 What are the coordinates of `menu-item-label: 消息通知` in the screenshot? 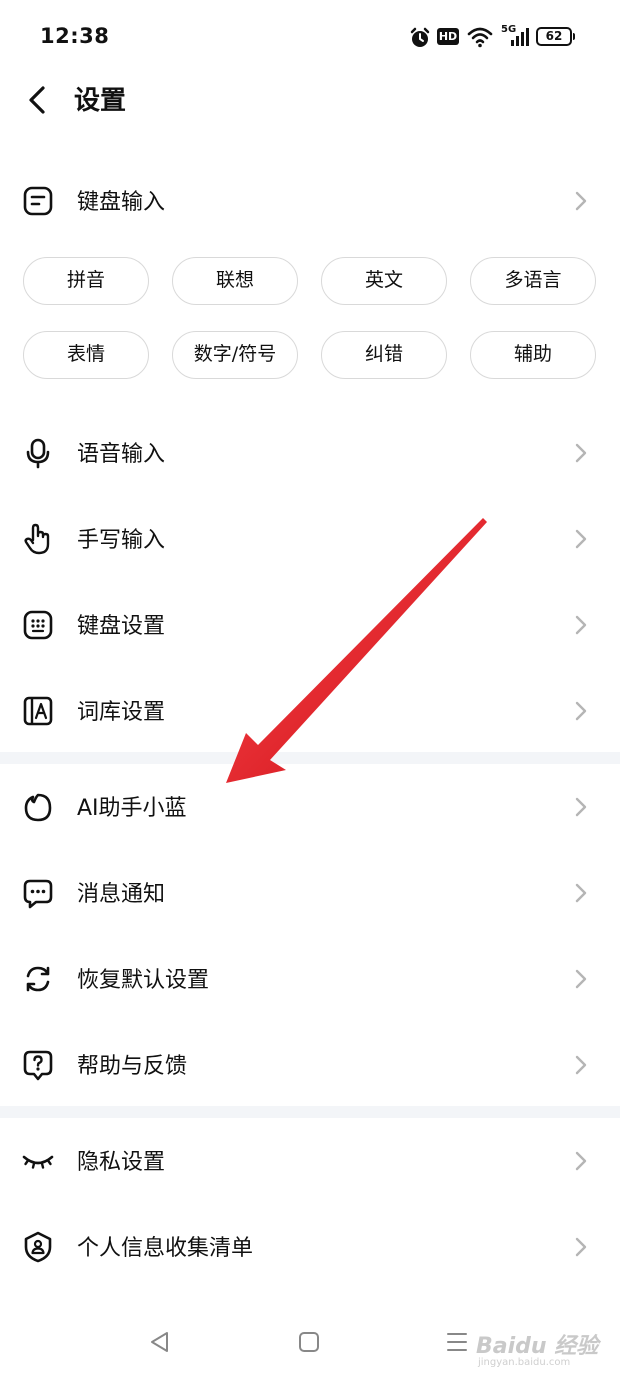 It's located at (121, 894).